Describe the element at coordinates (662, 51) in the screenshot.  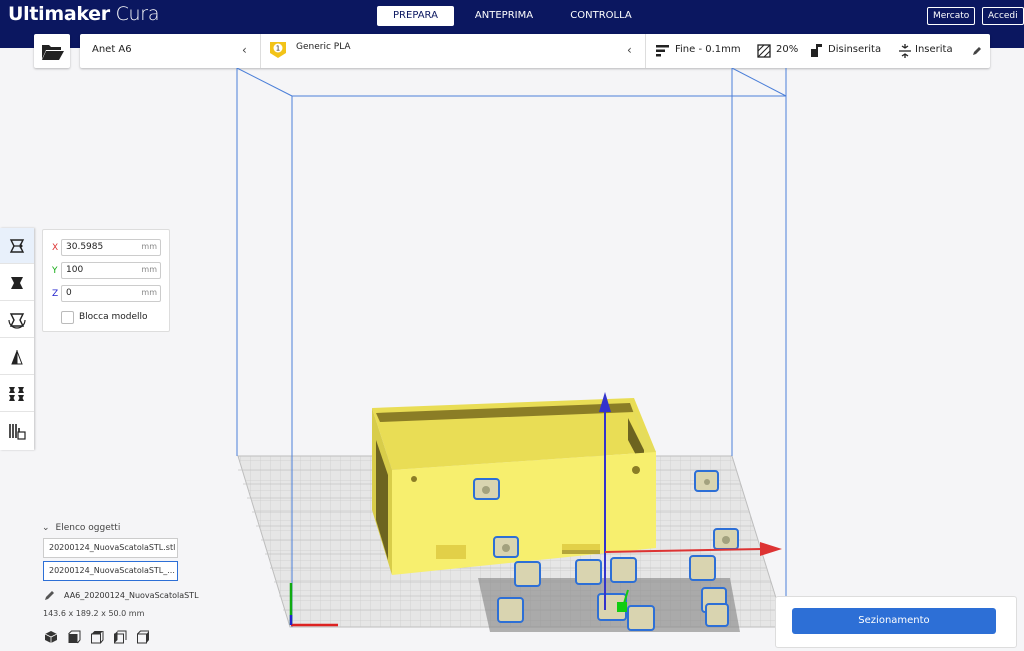
I see `profile-icon` at that location.